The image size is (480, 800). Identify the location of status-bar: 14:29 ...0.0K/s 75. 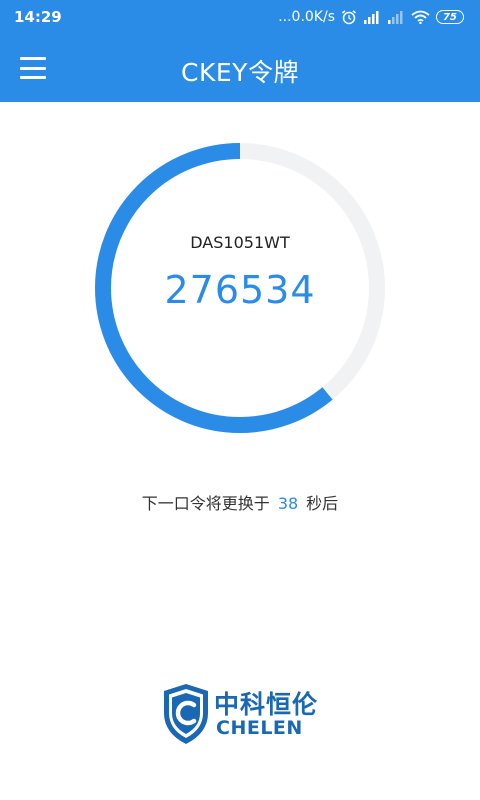
(240, 17).